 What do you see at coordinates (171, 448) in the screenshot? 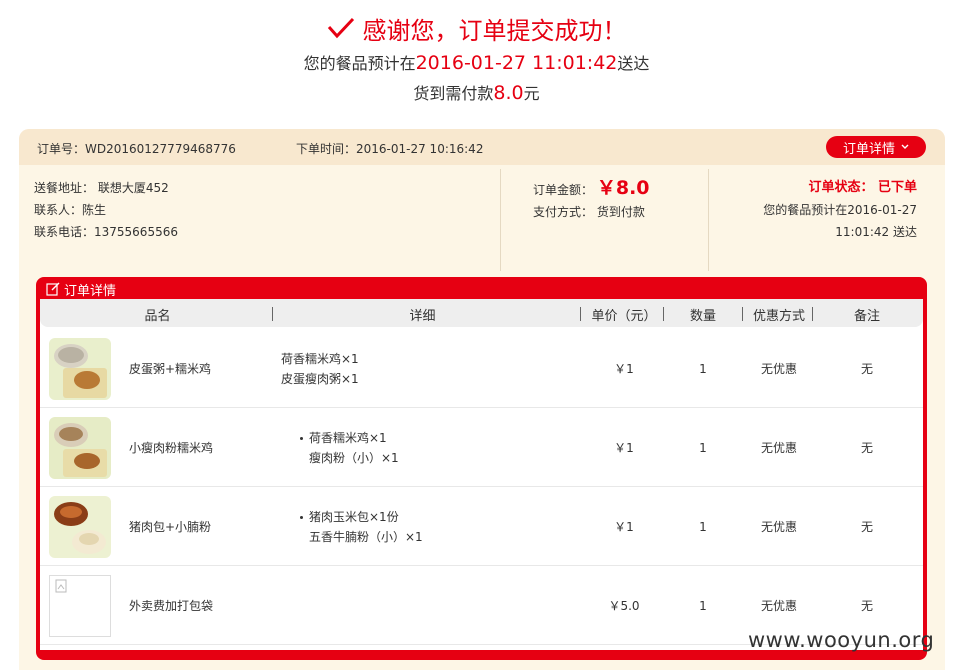
I see `item-name: 小瘦肉粉糯米鸡` at bounding box center [171, 448].